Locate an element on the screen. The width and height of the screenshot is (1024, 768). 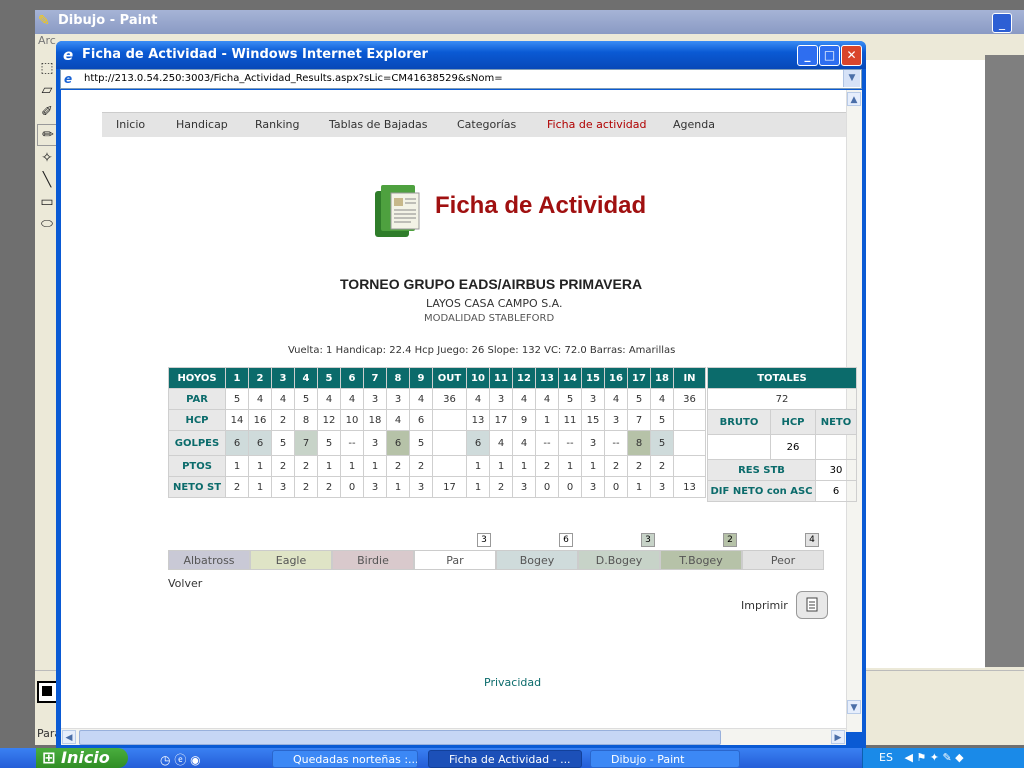
eraser-icon: ▱ is located at coordinates (47, 90).